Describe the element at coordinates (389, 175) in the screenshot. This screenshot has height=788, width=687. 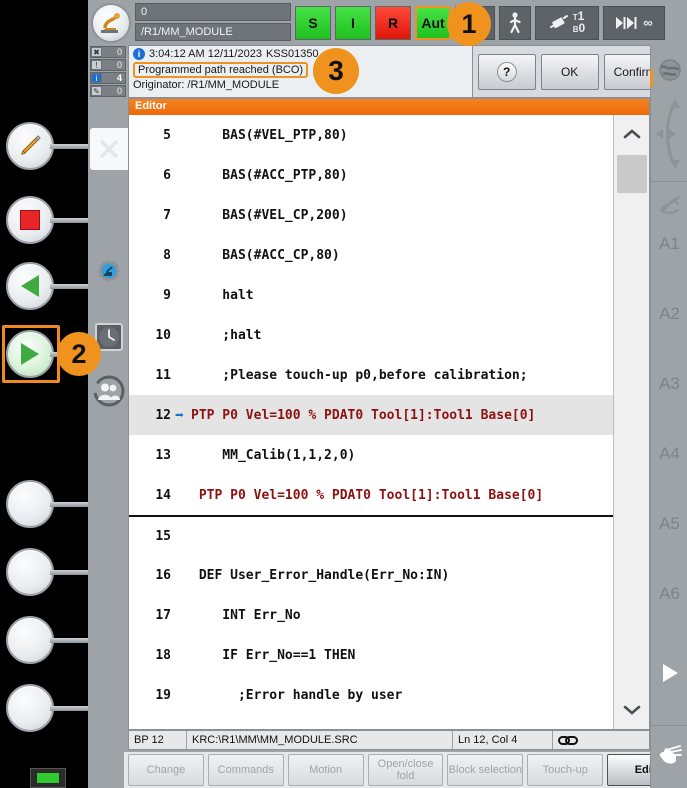
I see `code-line: 6 BAS(#ACC_PTP,80)` at that location.